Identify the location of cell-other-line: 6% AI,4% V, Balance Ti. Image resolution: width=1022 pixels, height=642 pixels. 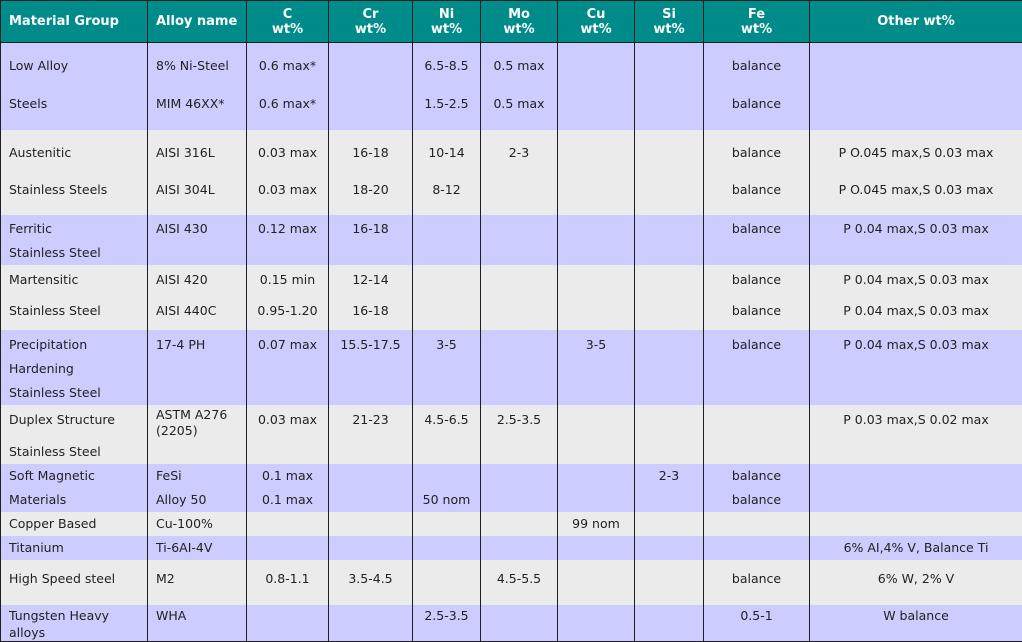
(916, 548).